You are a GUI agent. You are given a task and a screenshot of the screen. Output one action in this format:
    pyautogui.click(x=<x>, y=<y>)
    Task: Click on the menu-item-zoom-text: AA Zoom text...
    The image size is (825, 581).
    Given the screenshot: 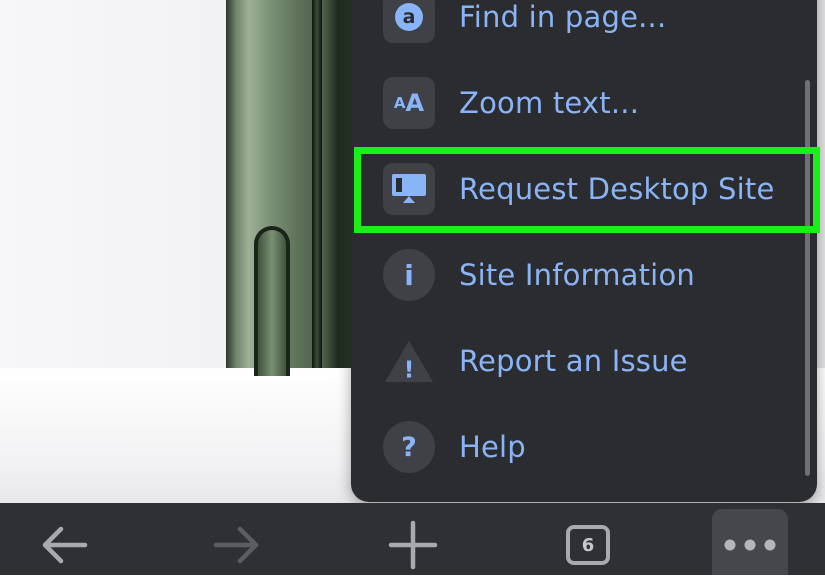 What is the action you would take?
    pyautogui.click(x=584, y=103)
    